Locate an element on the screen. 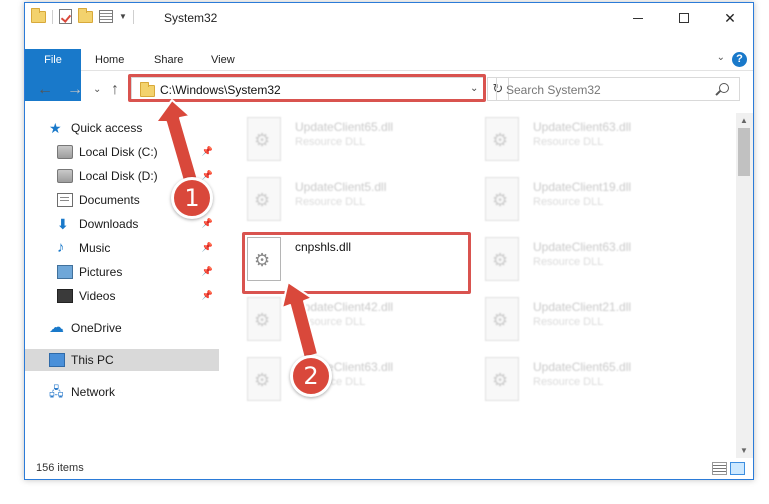 The height and width of the screenshot is (504, 769). computer-icon is located at coordinates (57, 360).